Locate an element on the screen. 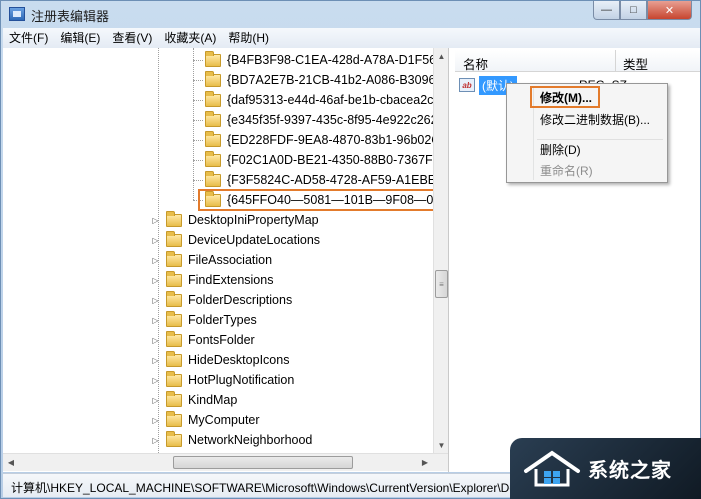 The height and width of the screenshot is (499, 701). menu-item-delete: 删除(D) is located at coordinates (587, 150).